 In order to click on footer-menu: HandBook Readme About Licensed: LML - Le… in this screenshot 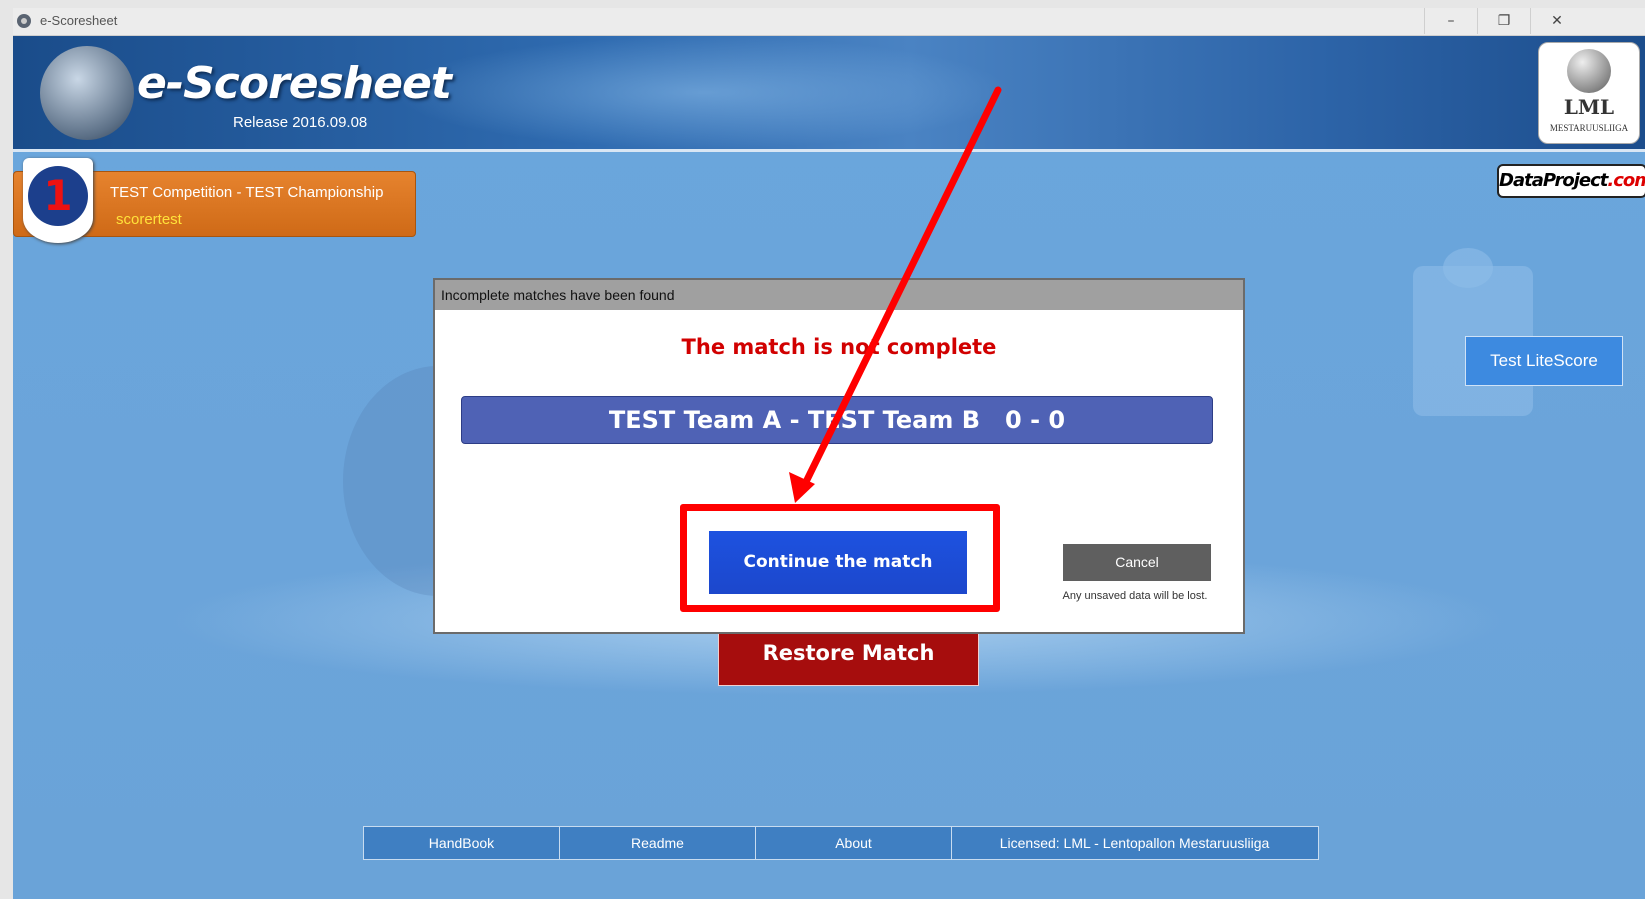, I will do `click(841, 843)`.